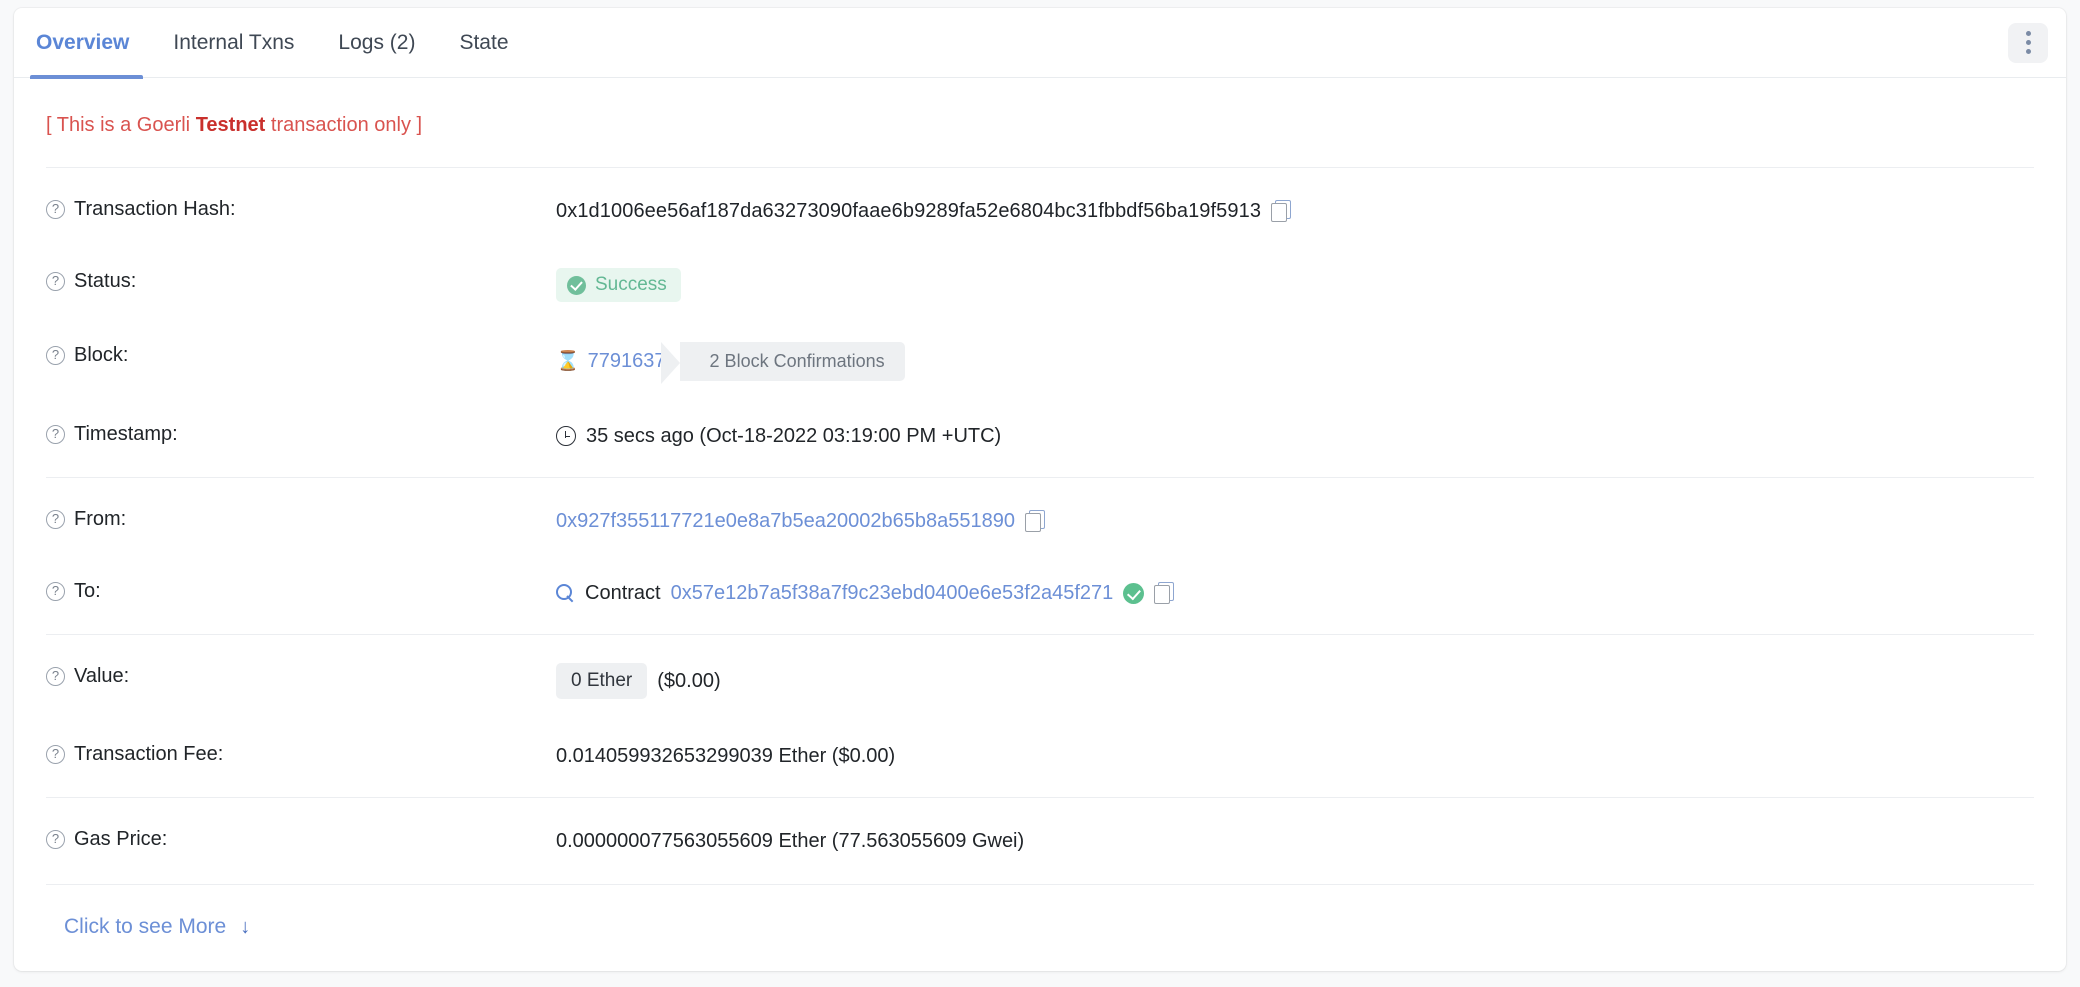  What do you see at coordinates (149, 754) in the screenshot?
I see `label-transaction-fee-text: Transaction Fee:` at bounding box center [149, 754].